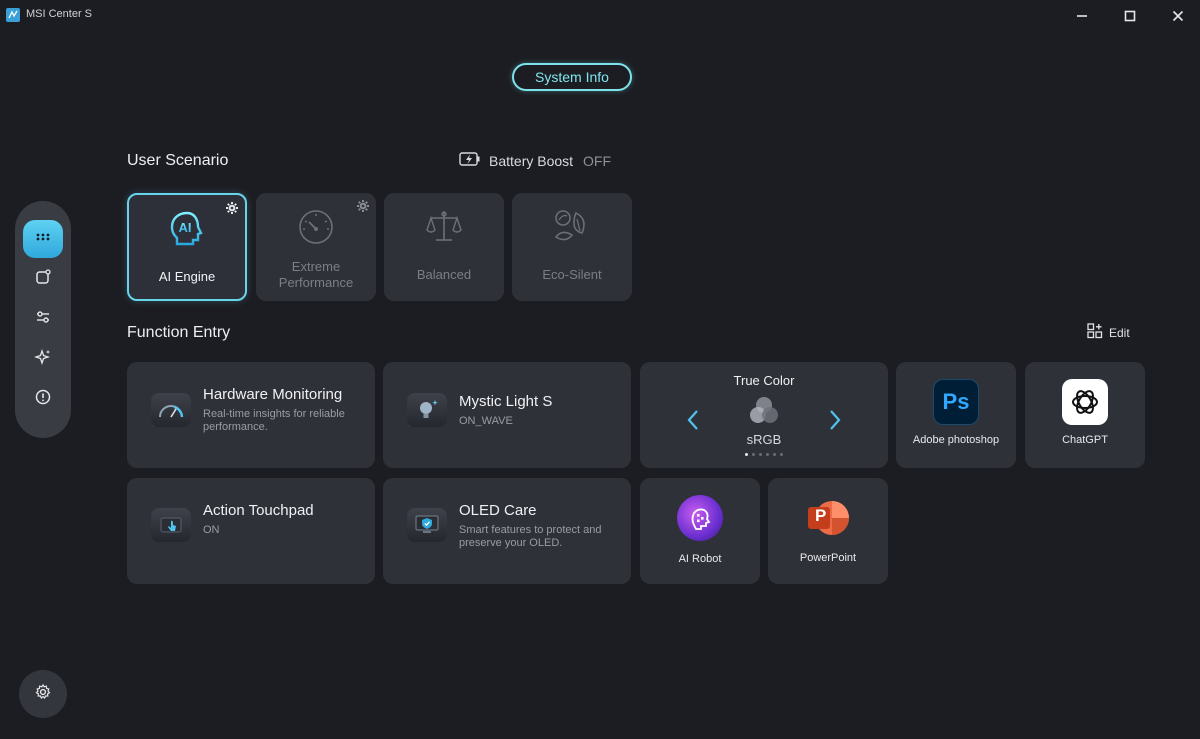  I want to click on edit-label: Edit, so click(1119, 332).